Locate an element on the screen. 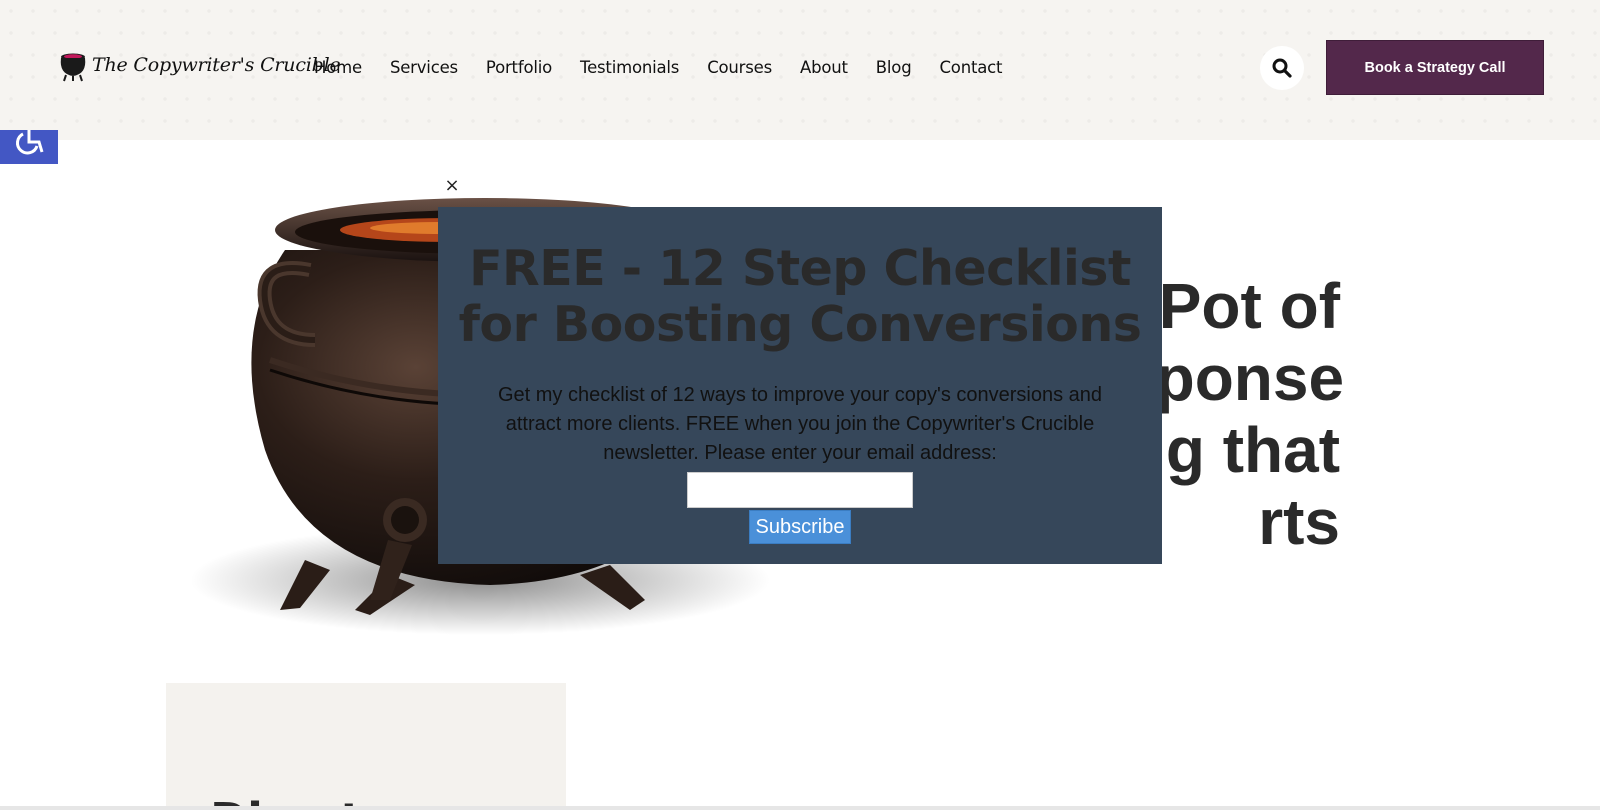  subscribe-button: Subscribe is located at coordinates (800, 527).